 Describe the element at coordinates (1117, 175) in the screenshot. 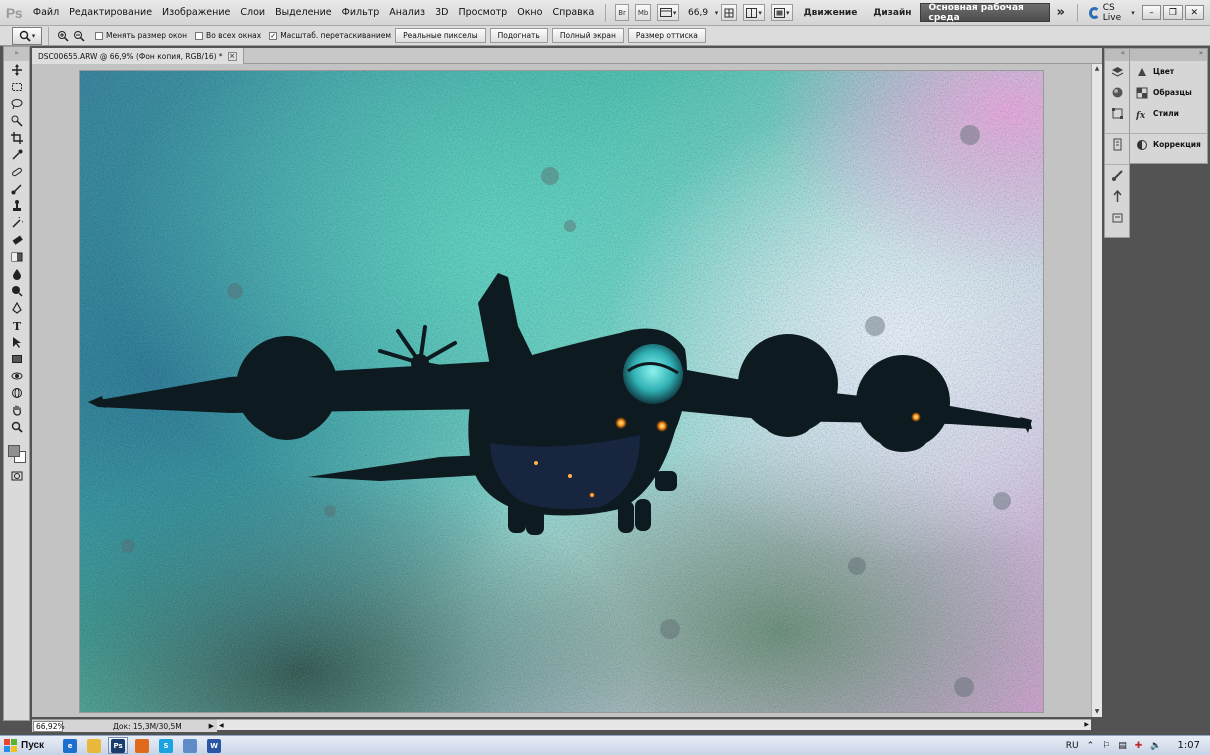

I see `brushes-icon` at that location.